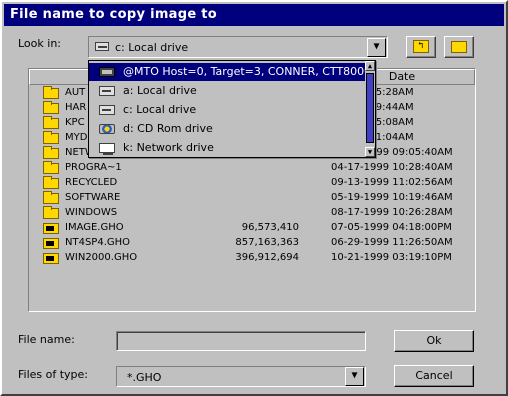 Image resolution: width=508 pixels, height=396 pixels. What do you see at coordinates (107, 72) in the screenshot?
I see `scsi-disk-icon` at bounding box center [107, 72].